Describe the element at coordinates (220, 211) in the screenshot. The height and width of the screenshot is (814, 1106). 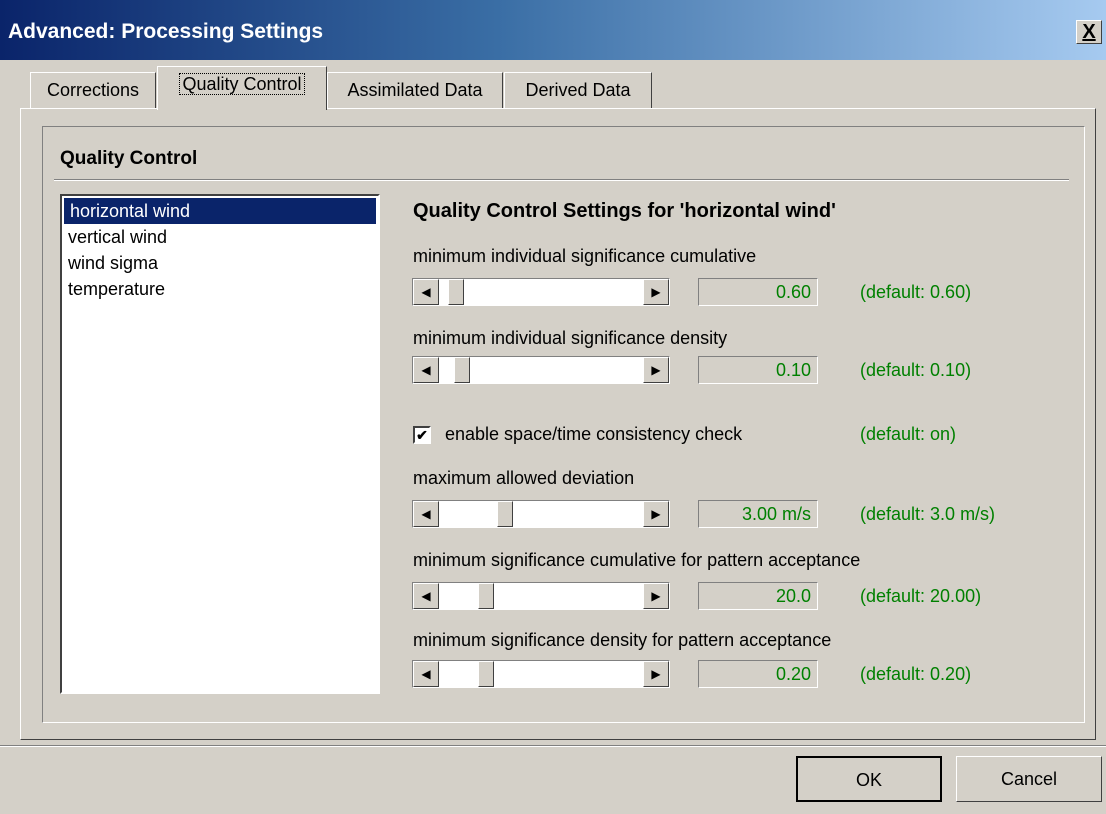
I see `list-item-horizontal-wind: horizontal wind` at that location.